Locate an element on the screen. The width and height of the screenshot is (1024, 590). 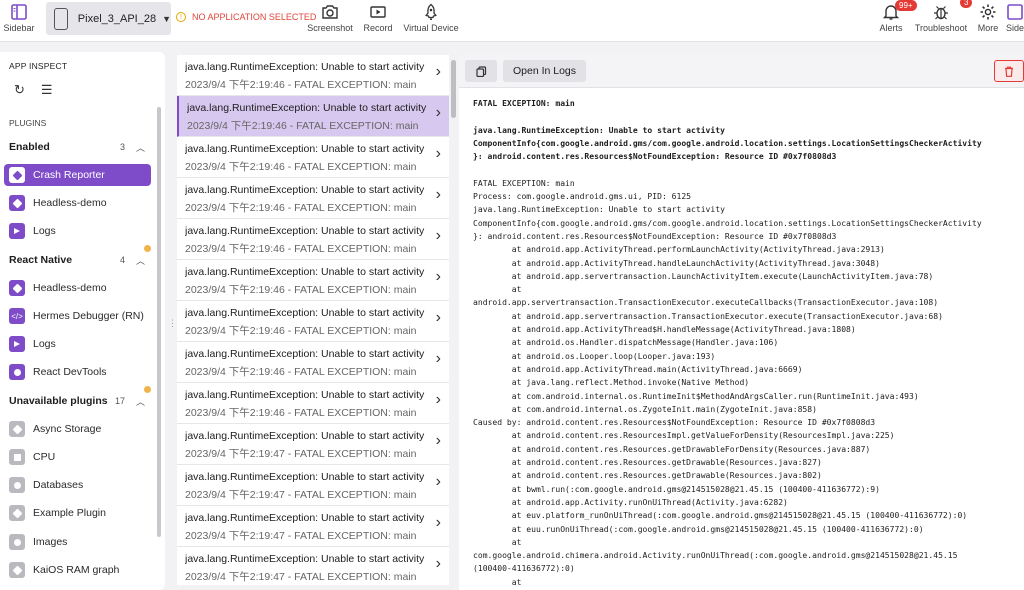
plugin-rn-headless-demo: Headless-demo is located at coordinates (77, 288).